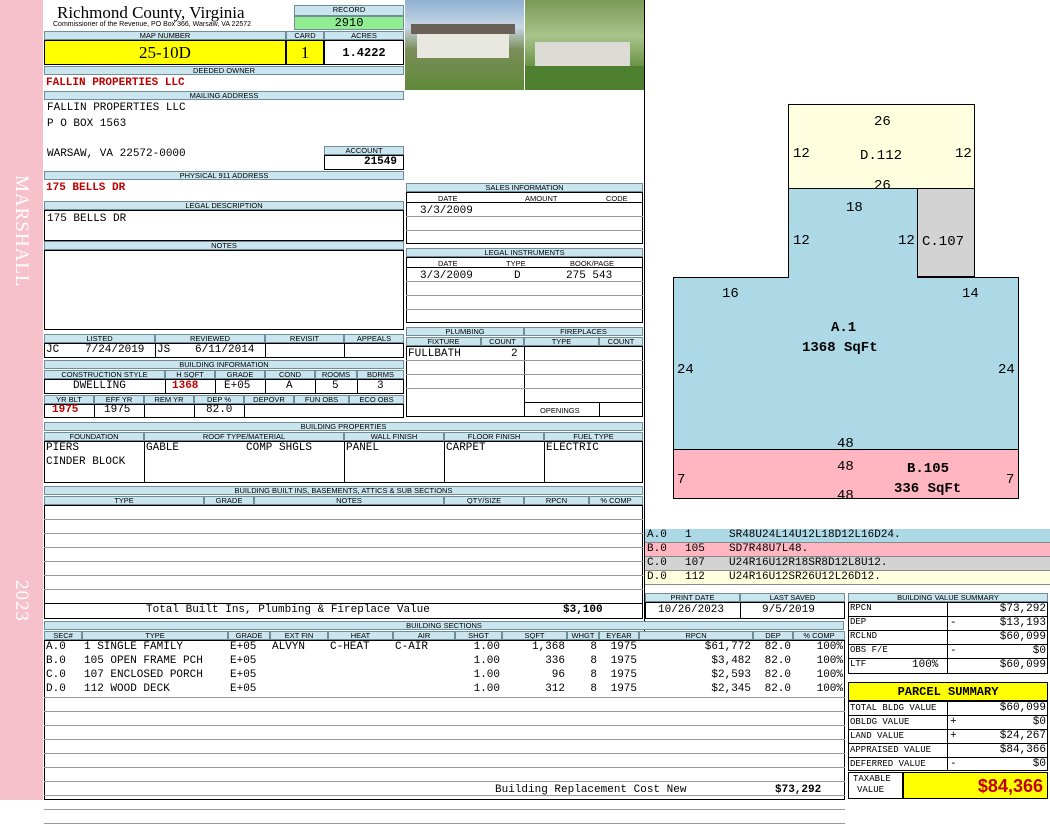 The image size is (1050, 824). What do you see at coordinates (805, 577) in the screenshot?
I see `legend-path: U24R16U12SR26U12L26D12.` at bounding box center [805, 577].